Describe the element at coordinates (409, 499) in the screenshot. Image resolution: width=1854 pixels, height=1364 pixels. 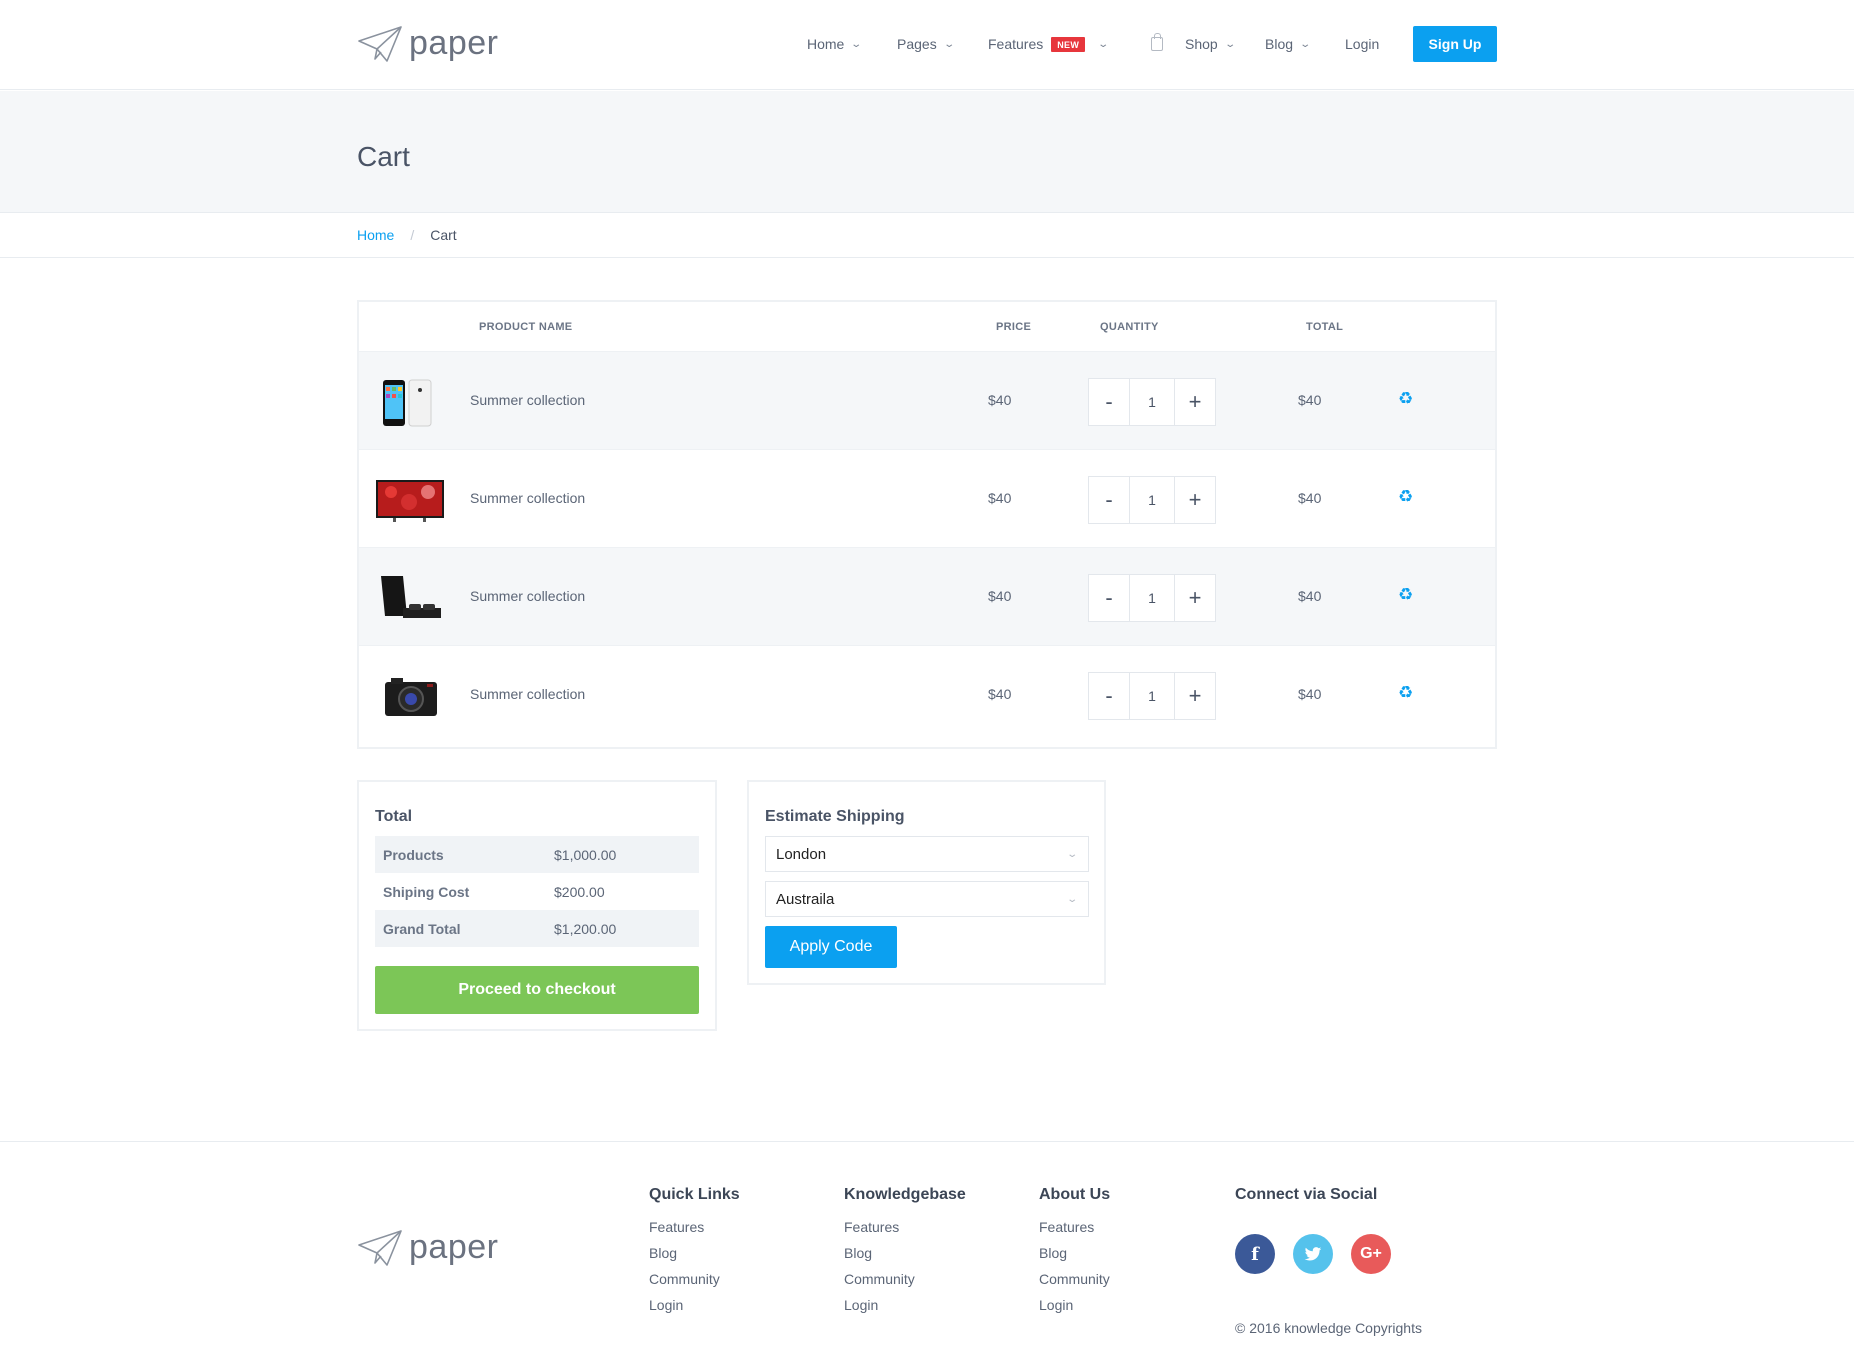
I see `television-thumbnail` at that location.